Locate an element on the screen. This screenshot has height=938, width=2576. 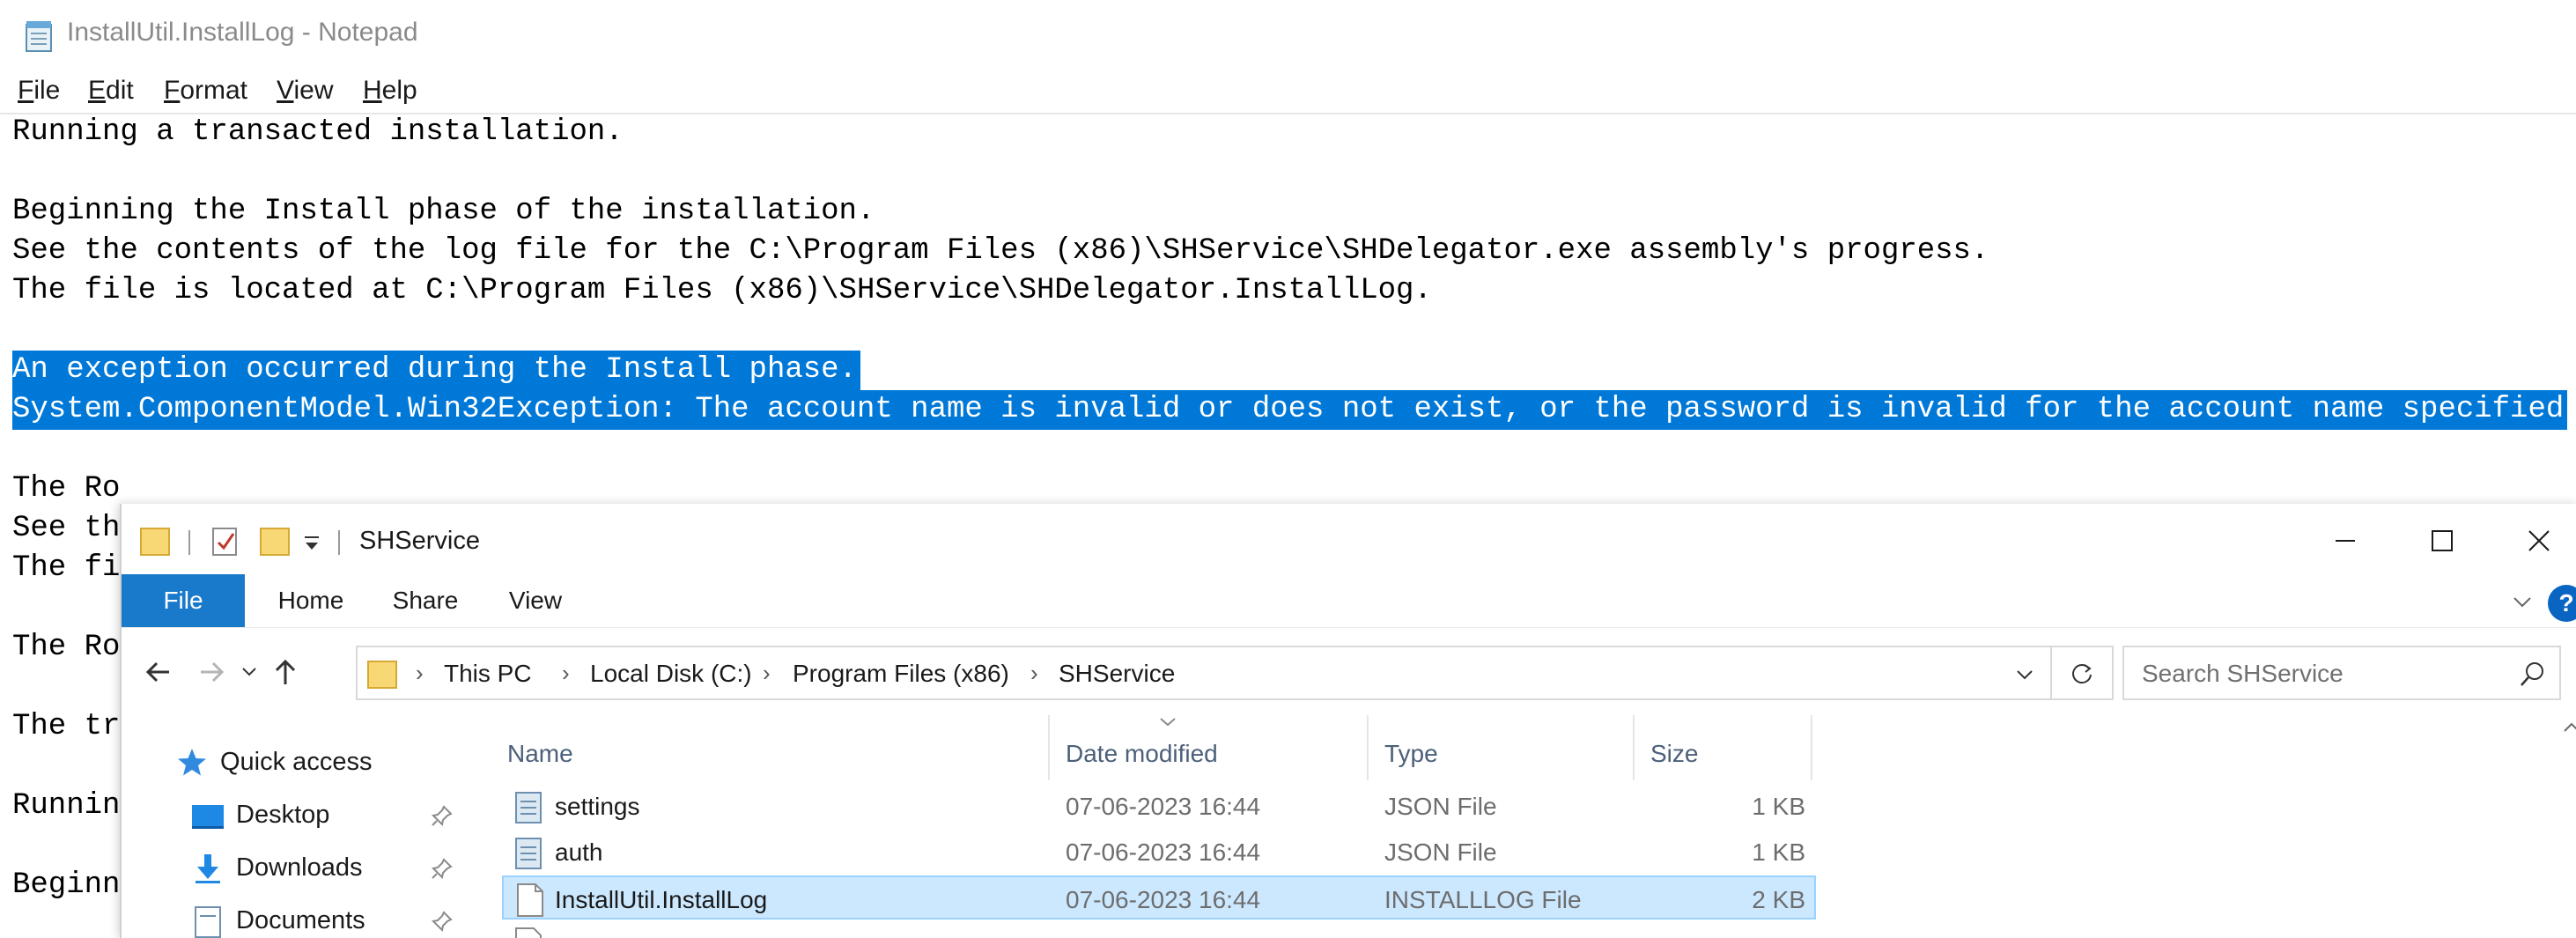
nav-item-desktop: Desktop is located at coordinates (298, 815).